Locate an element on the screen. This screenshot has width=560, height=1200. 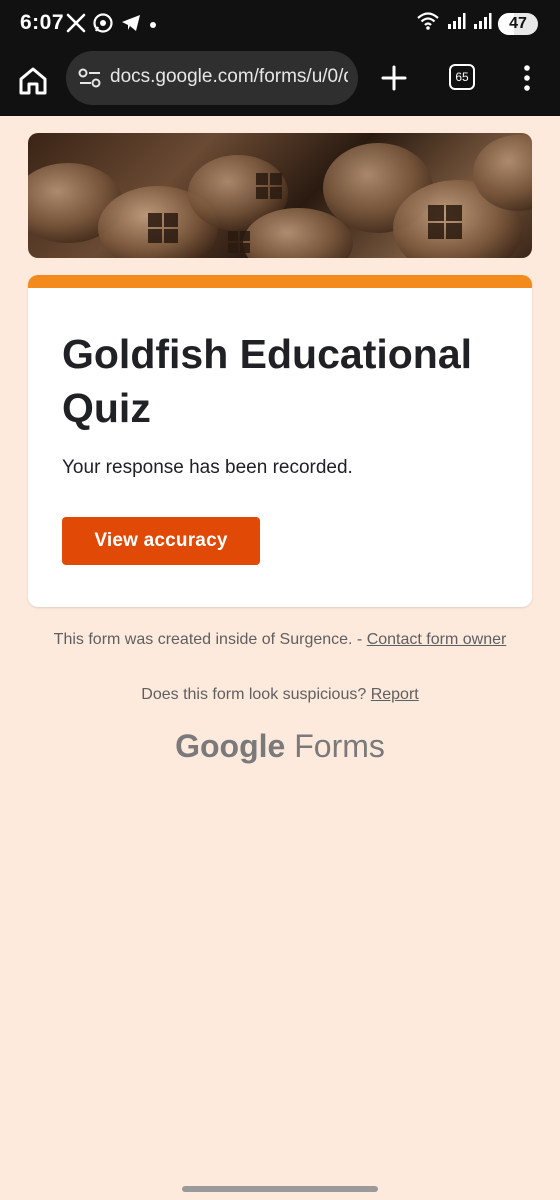
more-vert-icon is located at coordinates (527, 78).